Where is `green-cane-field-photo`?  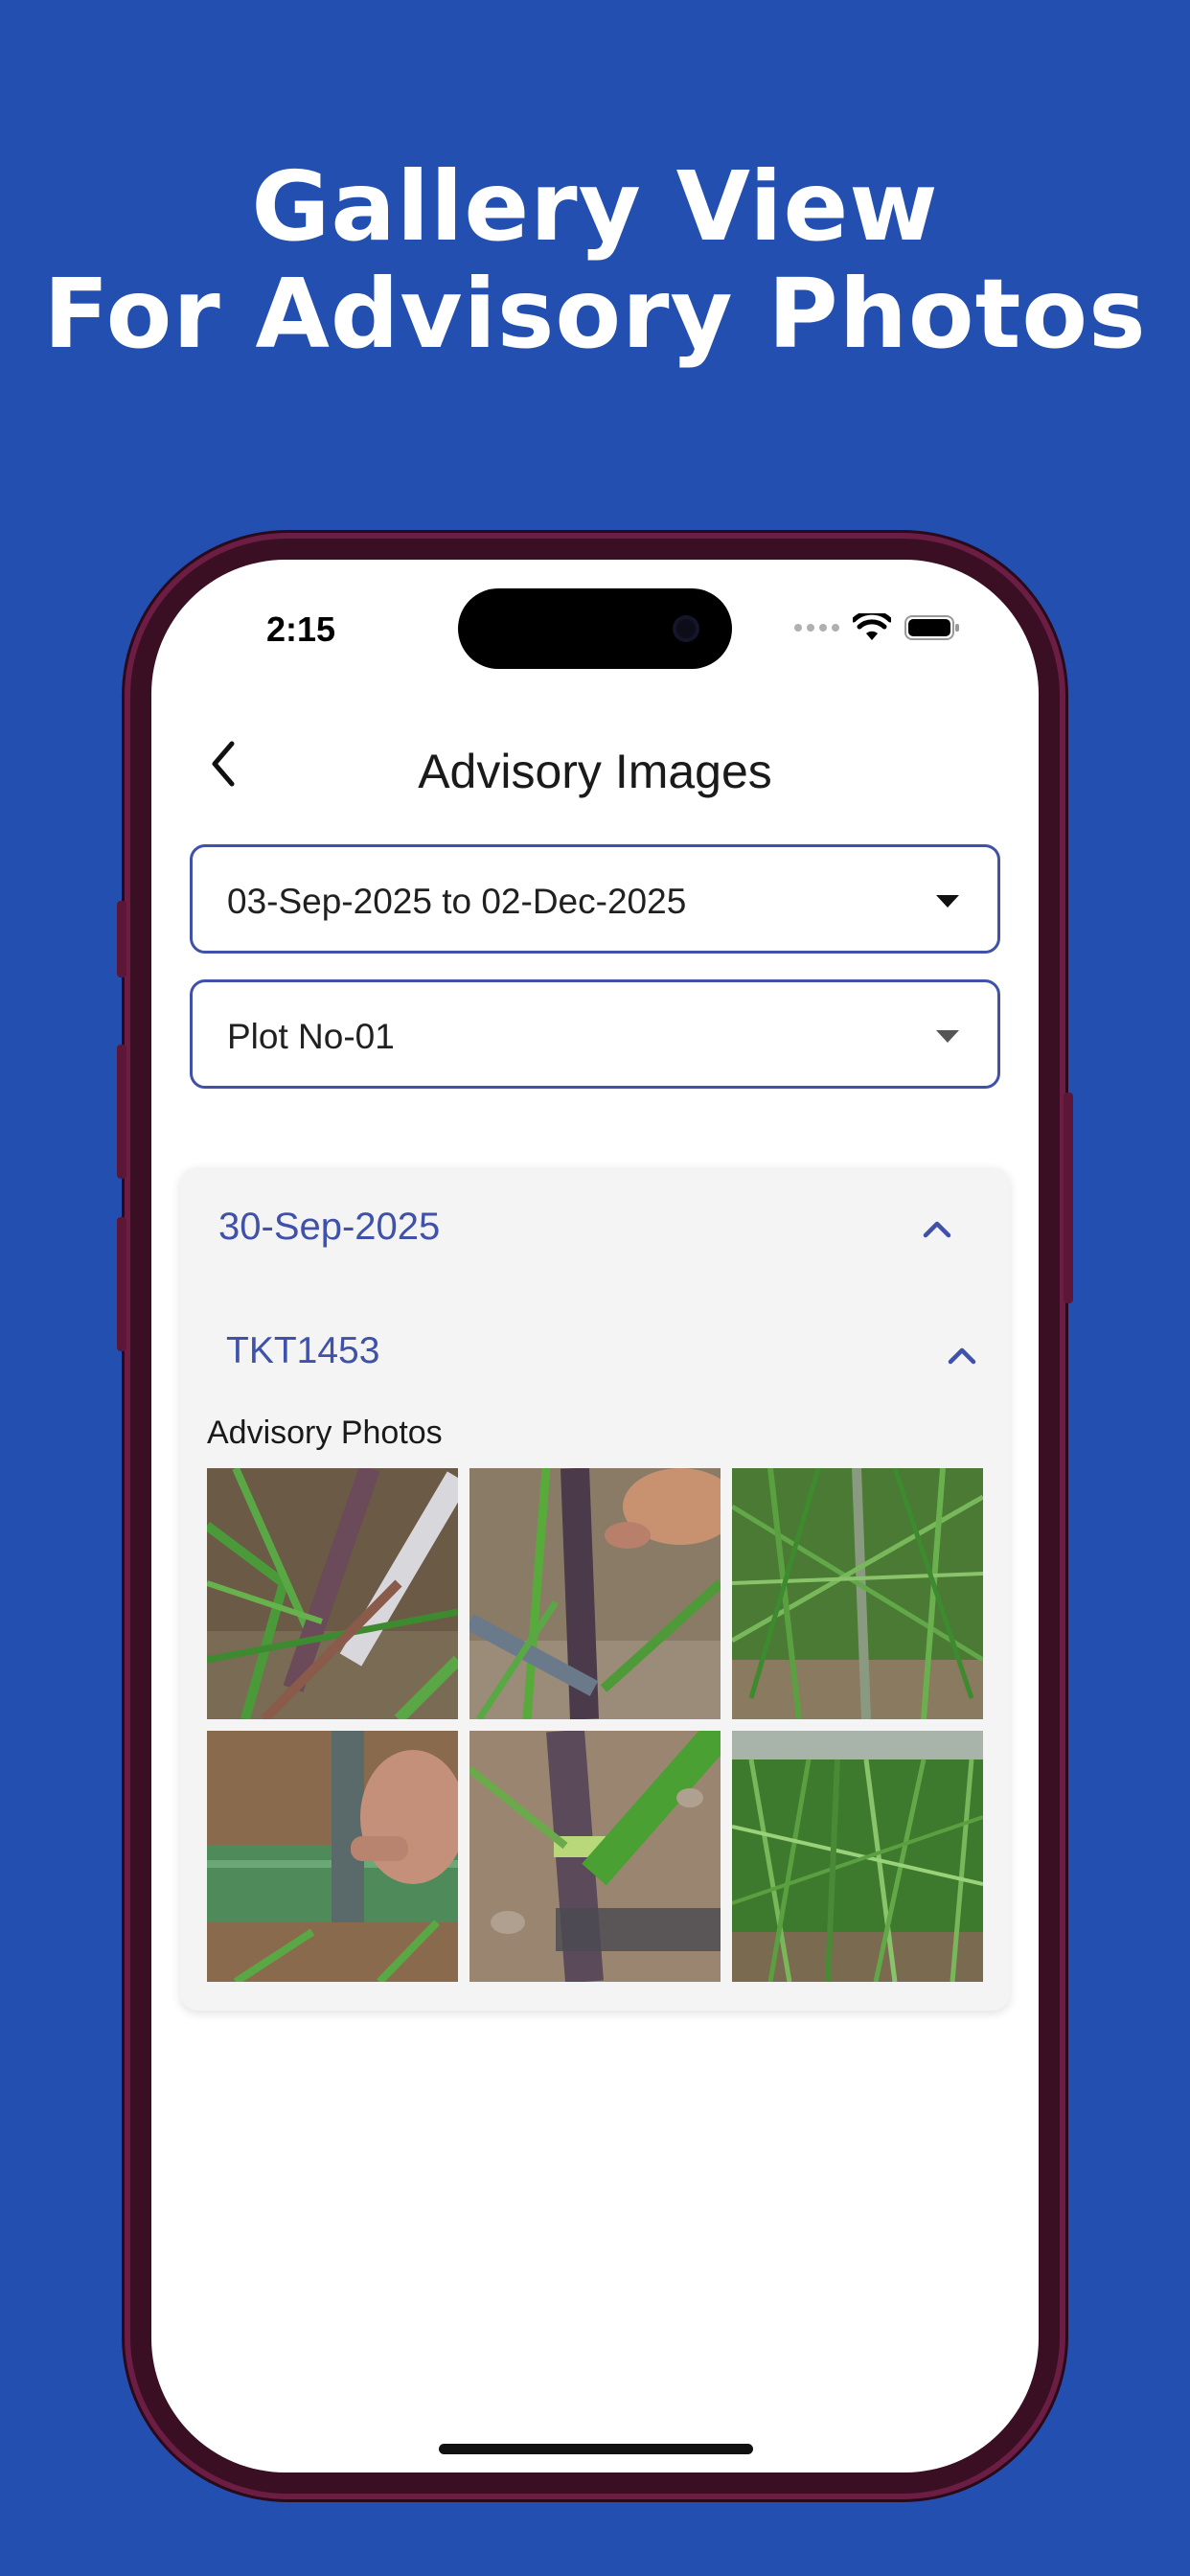
green-cane-field-photo is located at coordinates (858, 1593).